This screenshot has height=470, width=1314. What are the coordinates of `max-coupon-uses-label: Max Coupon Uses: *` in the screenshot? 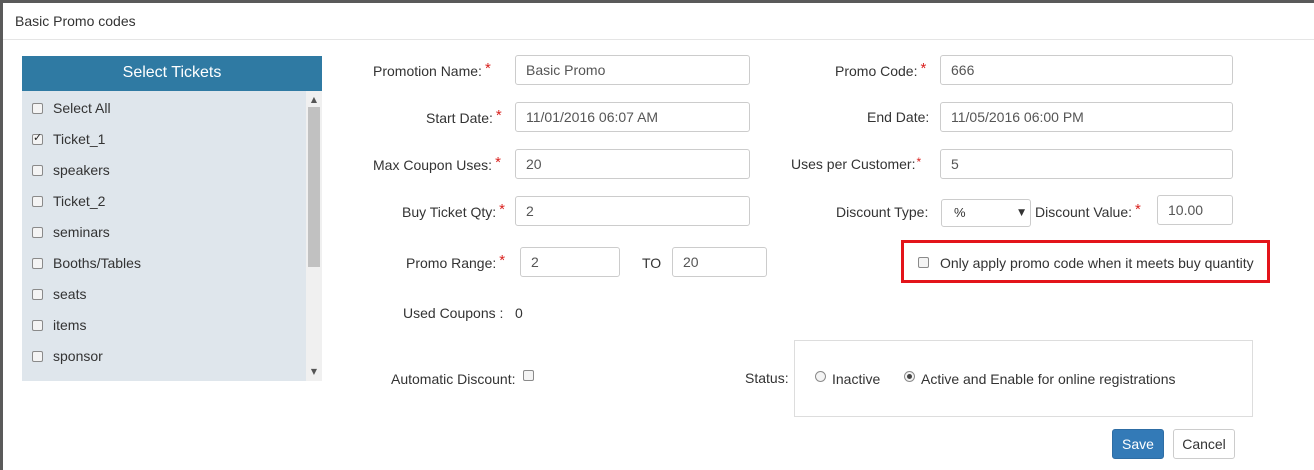 It's located at (437, 164).